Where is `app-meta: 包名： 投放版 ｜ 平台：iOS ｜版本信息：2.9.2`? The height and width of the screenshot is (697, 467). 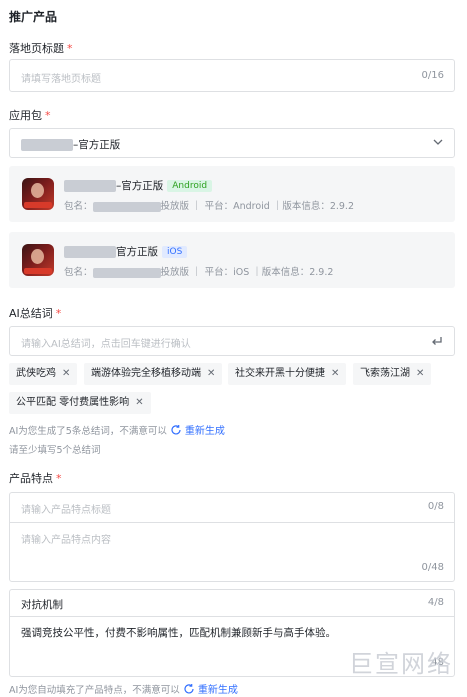 app-meta: 包名： 投放版 ｜ 平台：iOS ｜版本信息：2.9.2 is located at coordinates (199, 272).